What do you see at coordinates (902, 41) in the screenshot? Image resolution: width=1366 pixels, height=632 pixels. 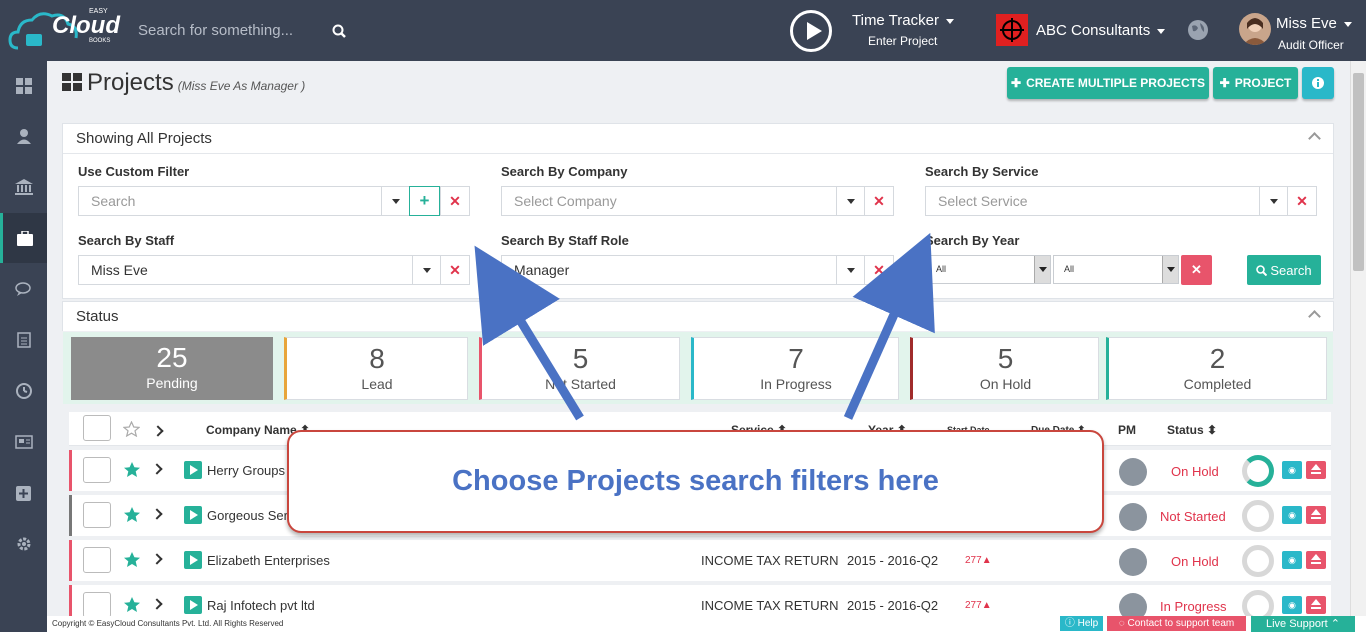 I see `enter-project-label: Enter Project` at bounding box center [902, 41].